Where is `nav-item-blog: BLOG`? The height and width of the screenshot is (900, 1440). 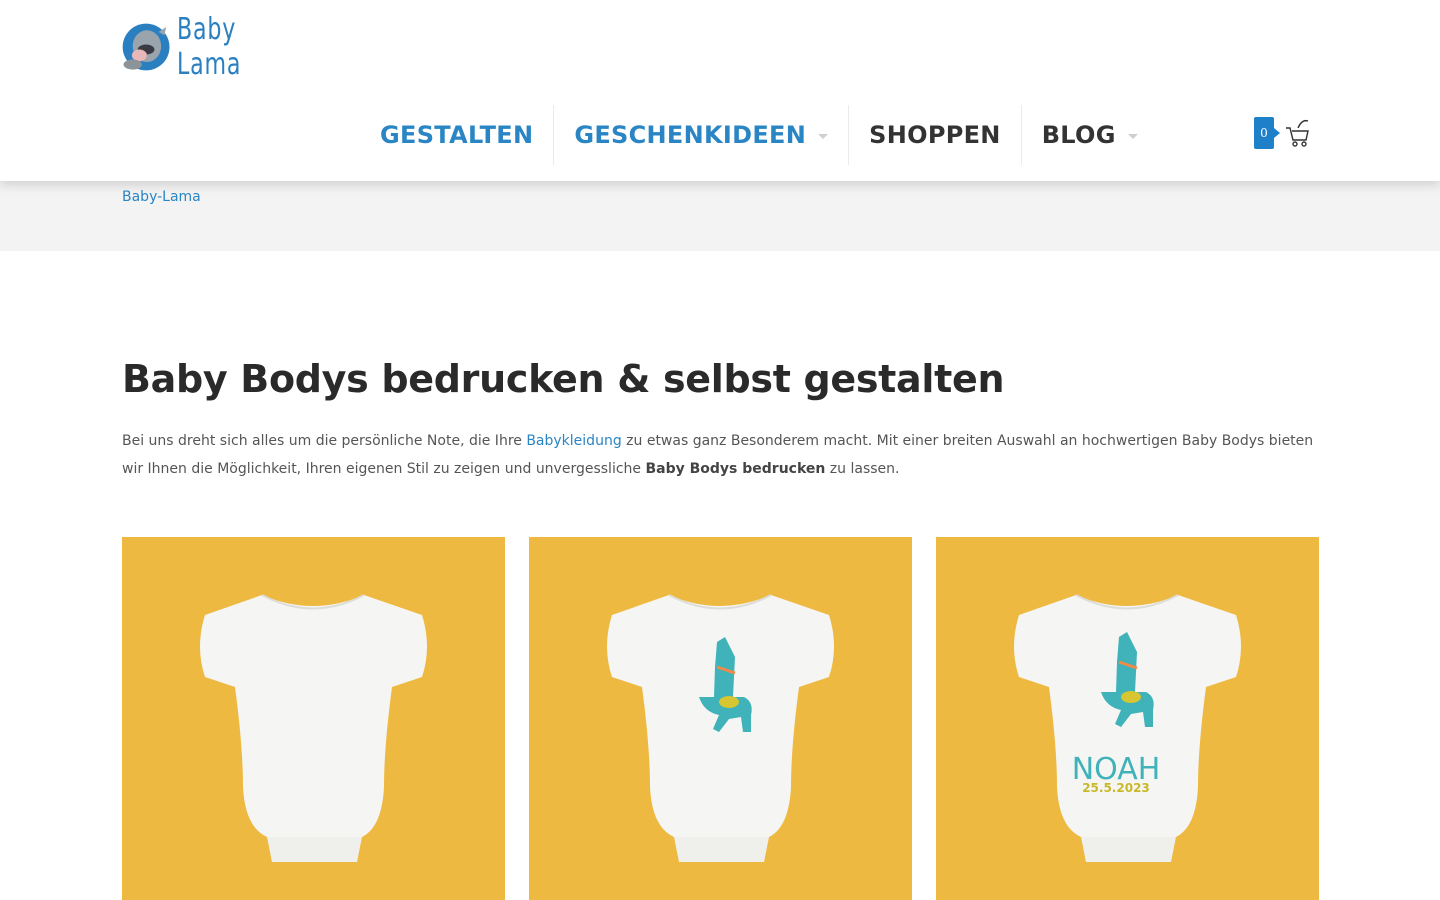 nav-item-blog: BLOG is located at coordinates (1089, 135).